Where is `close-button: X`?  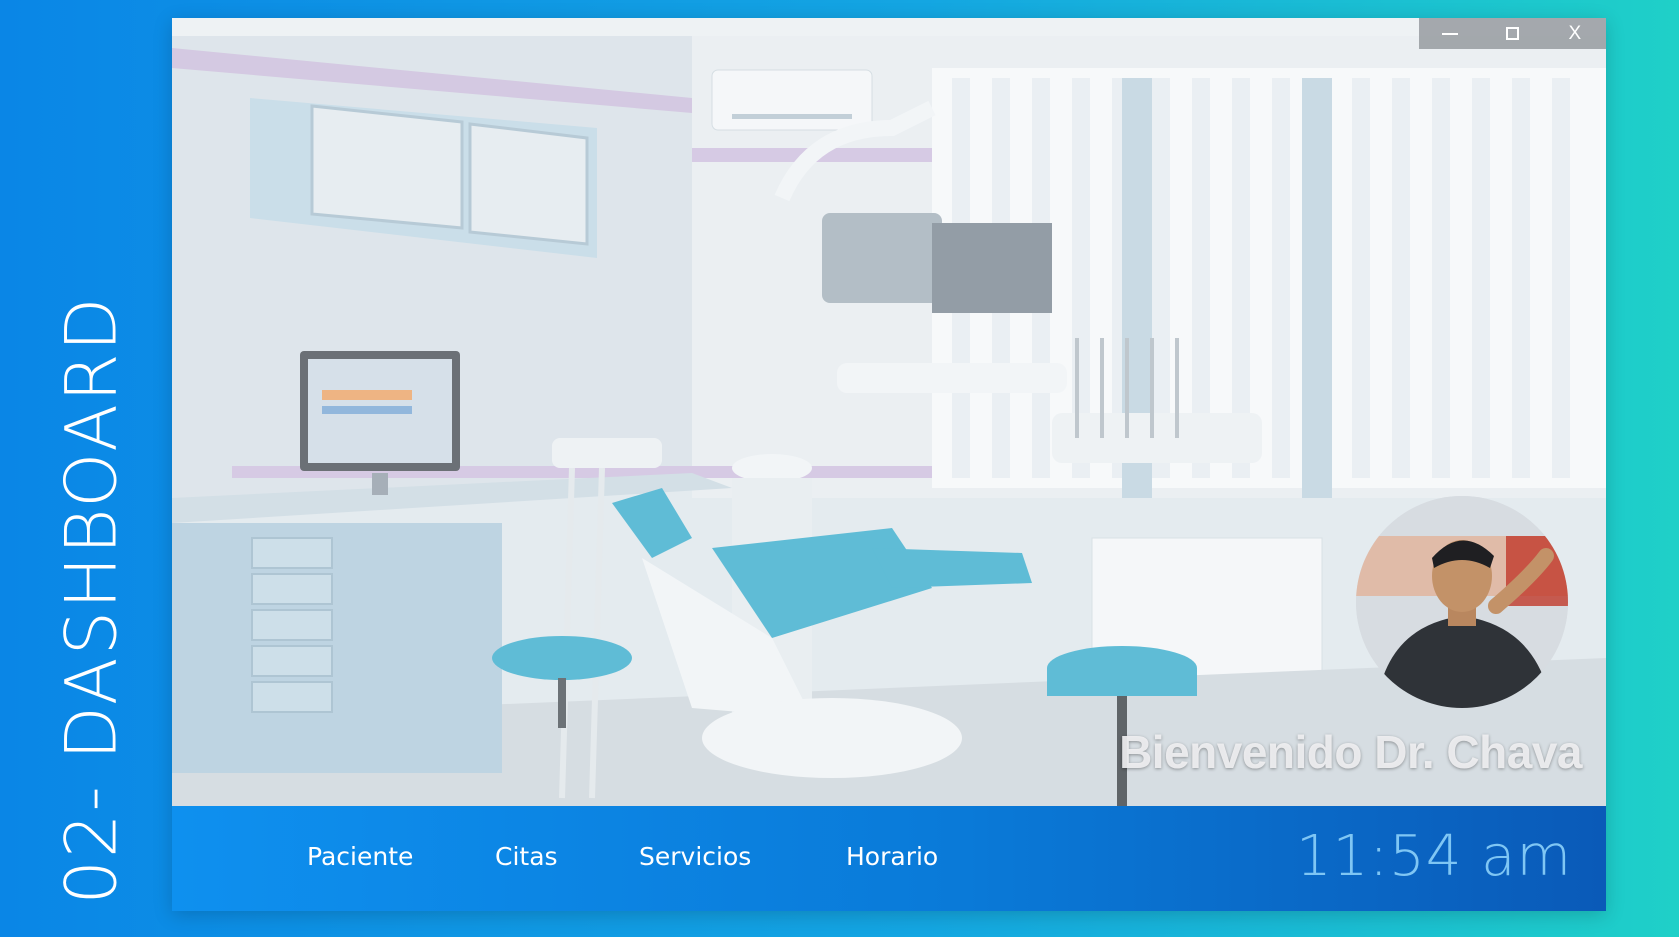 close-button: X is located at coordinates (1575, 33).